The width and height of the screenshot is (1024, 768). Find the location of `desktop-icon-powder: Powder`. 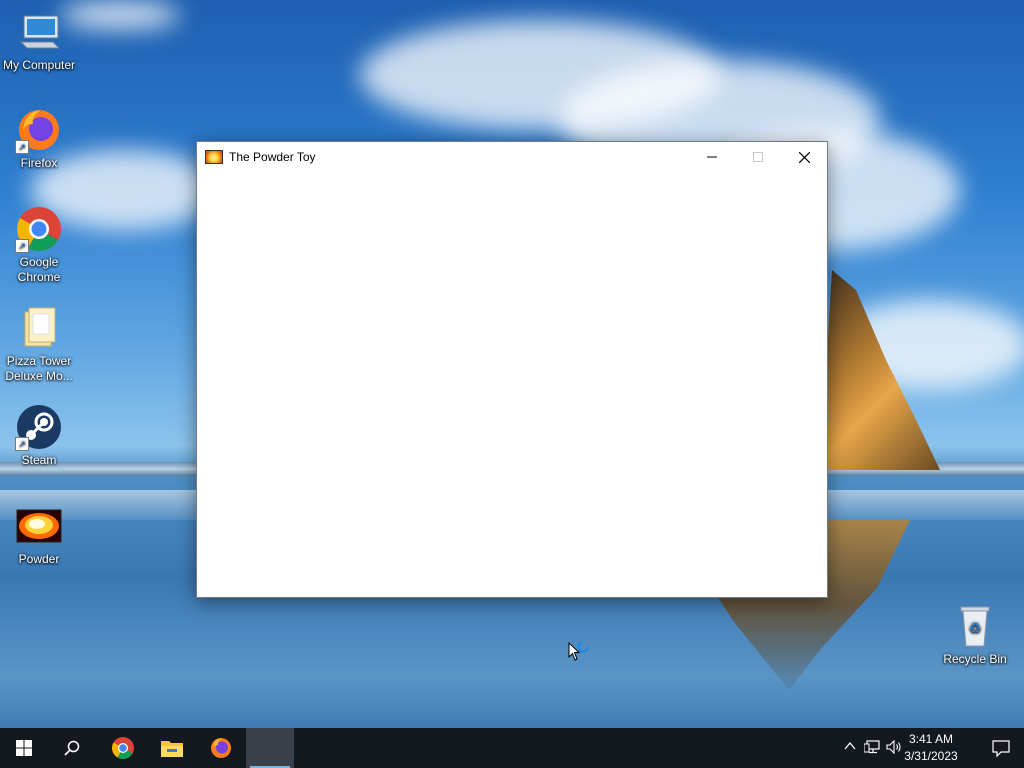

desktop-icon-powder: Powder is located at coordinates (39, 534).